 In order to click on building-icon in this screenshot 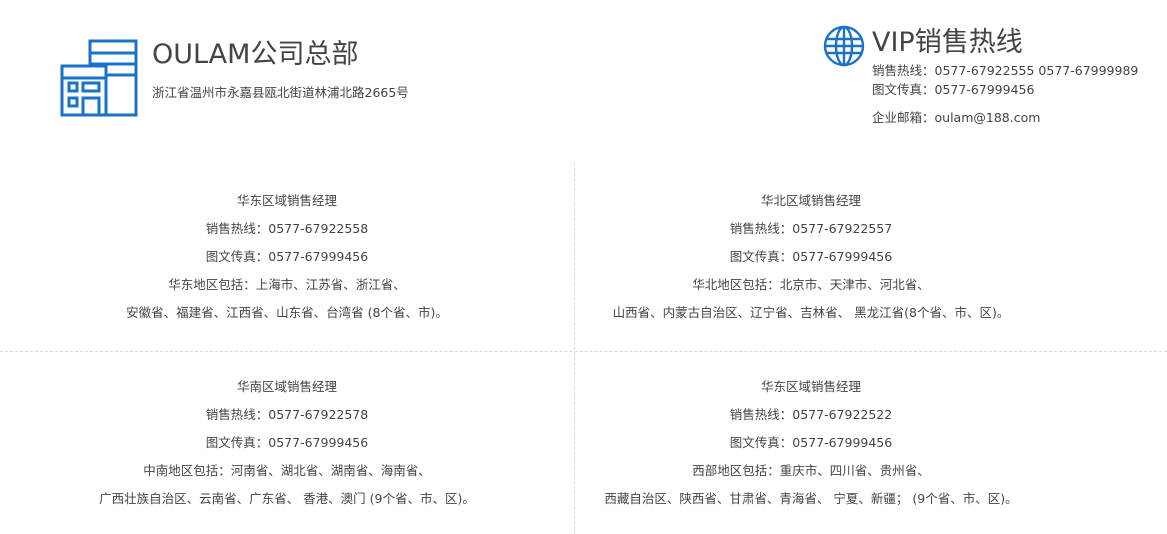, I will do `click(99, 78)`.